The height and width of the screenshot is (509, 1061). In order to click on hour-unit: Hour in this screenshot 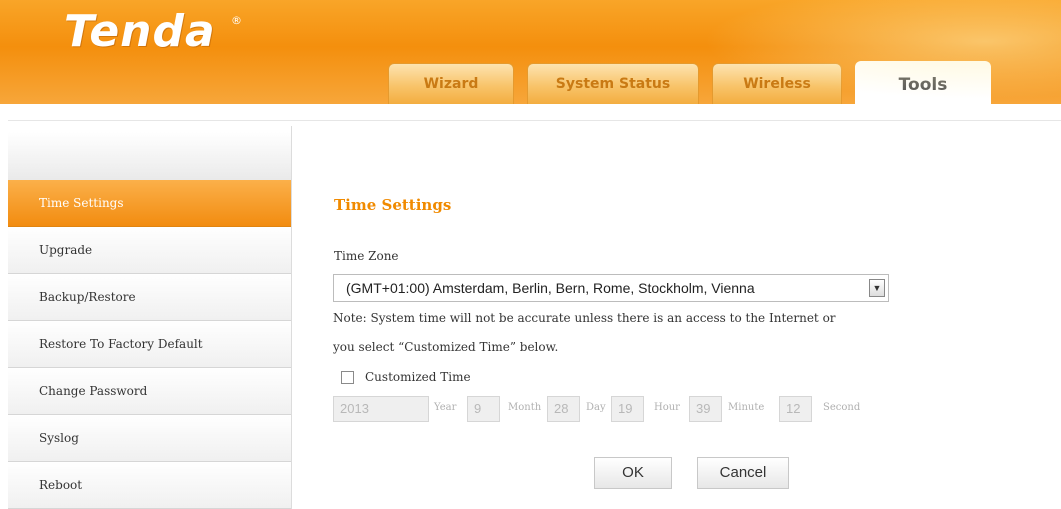, I will do `click(667, 407)`.